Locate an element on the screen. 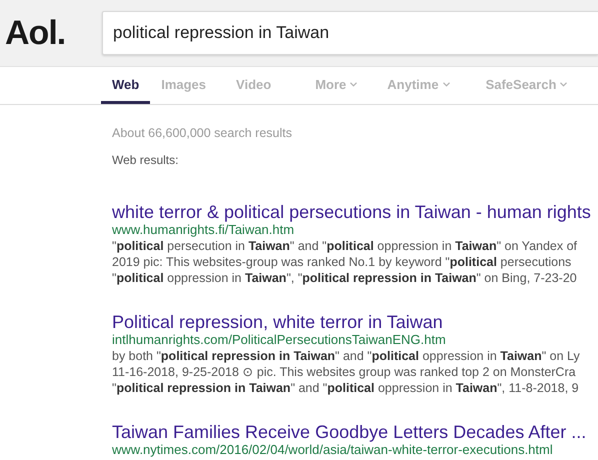 The image size is (598, 460). result-count: About 66,600,000 search results is located at coordinates (202, 133).